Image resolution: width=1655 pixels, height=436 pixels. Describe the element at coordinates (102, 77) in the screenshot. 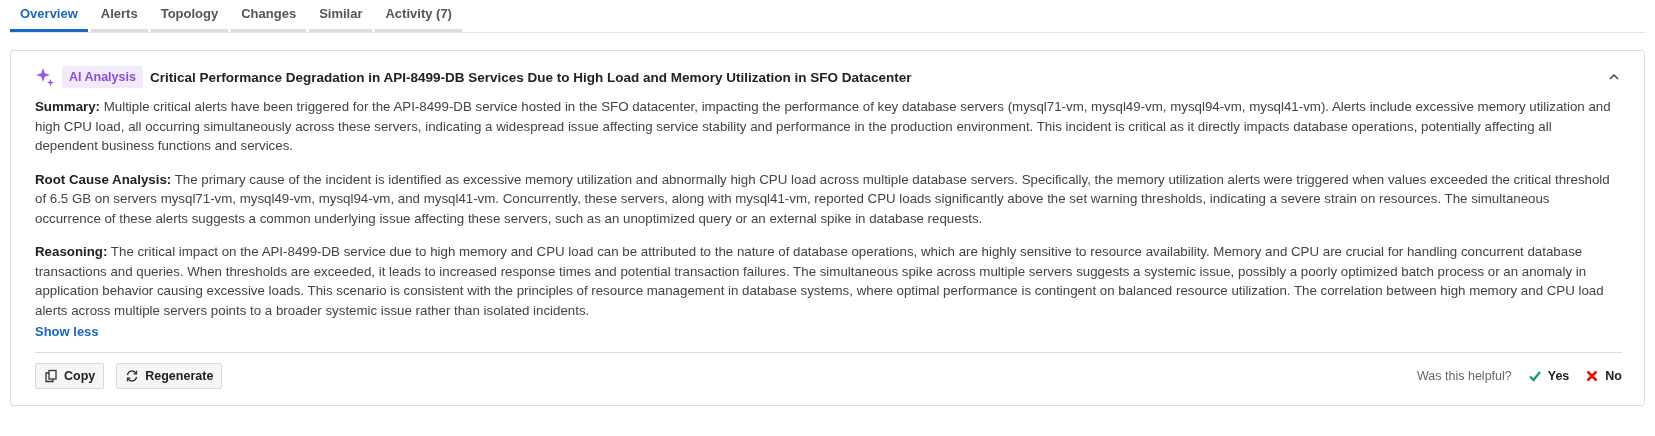

I see `ai-badge: AI Analysis` at that location.